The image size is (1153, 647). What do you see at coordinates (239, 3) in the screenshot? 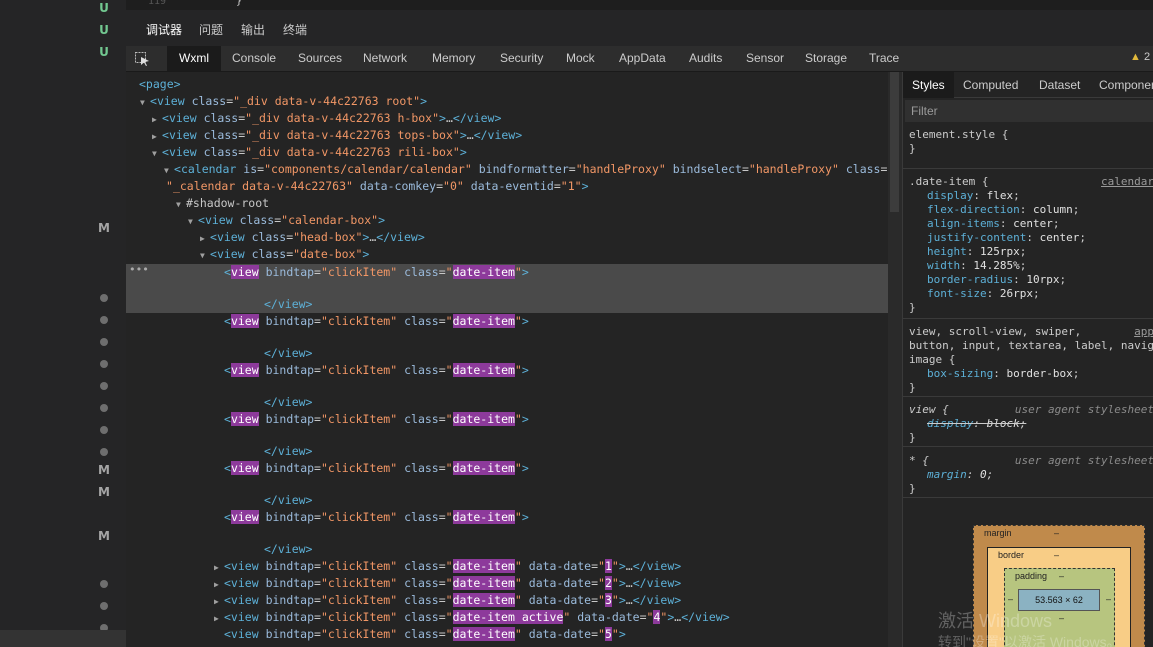
I see `code-fragment: }` at bounding box center [239, 3].